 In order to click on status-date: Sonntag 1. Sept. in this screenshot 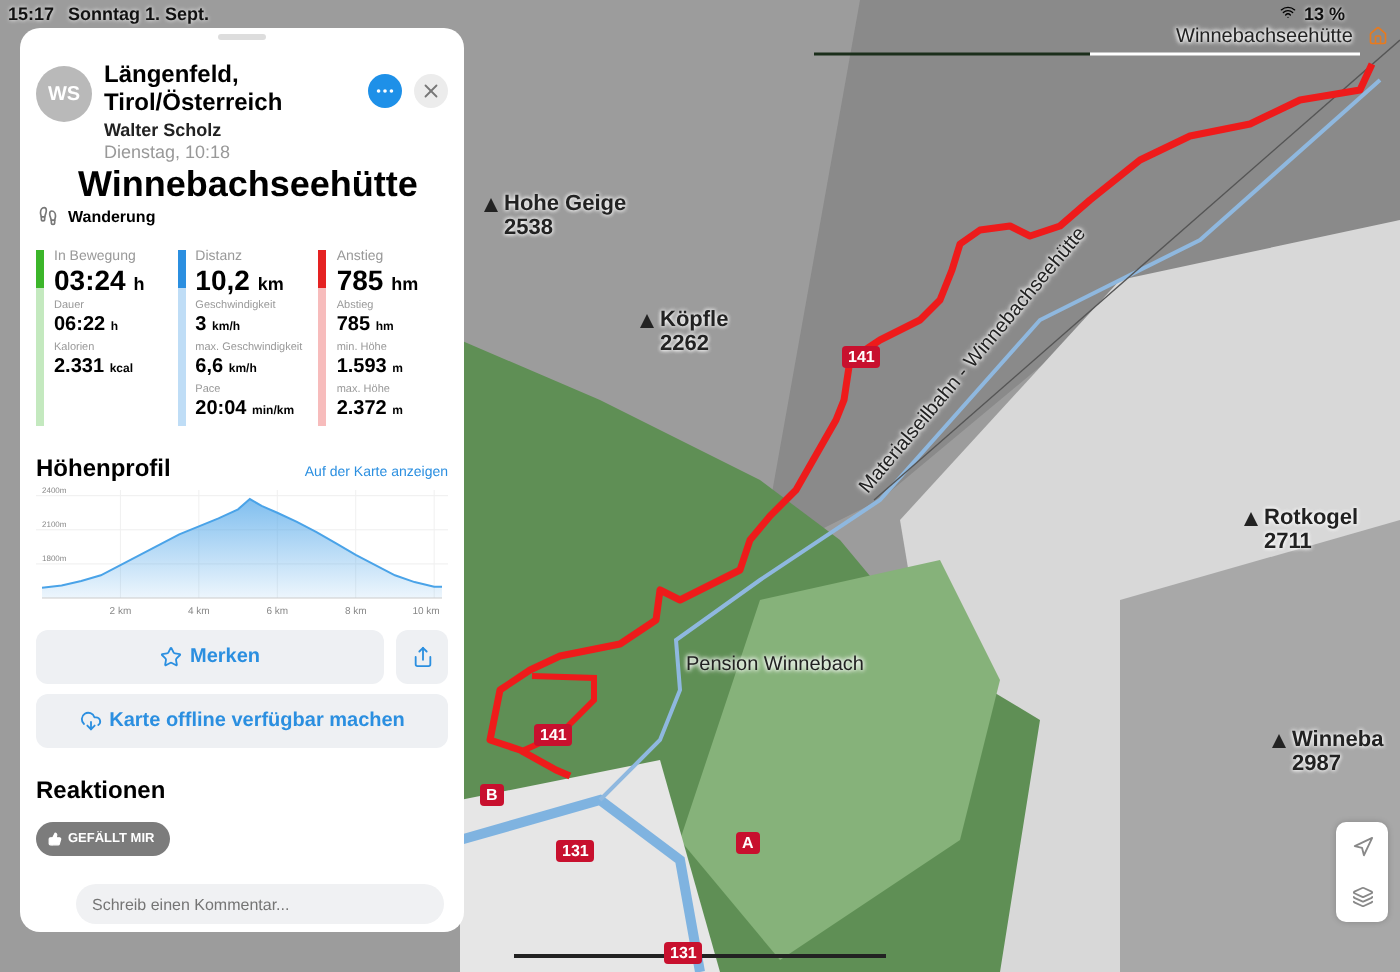, I will do `click(139, 14)`.